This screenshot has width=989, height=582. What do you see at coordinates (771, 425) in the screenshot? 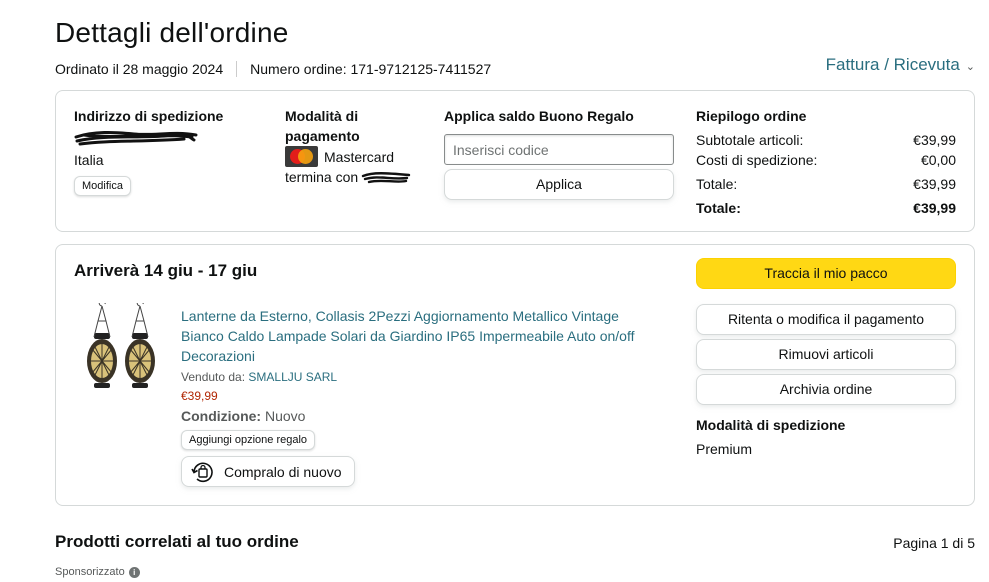
I see `shipping-method-heading: Modalità di spedizione` at bounding box center [771, 425].